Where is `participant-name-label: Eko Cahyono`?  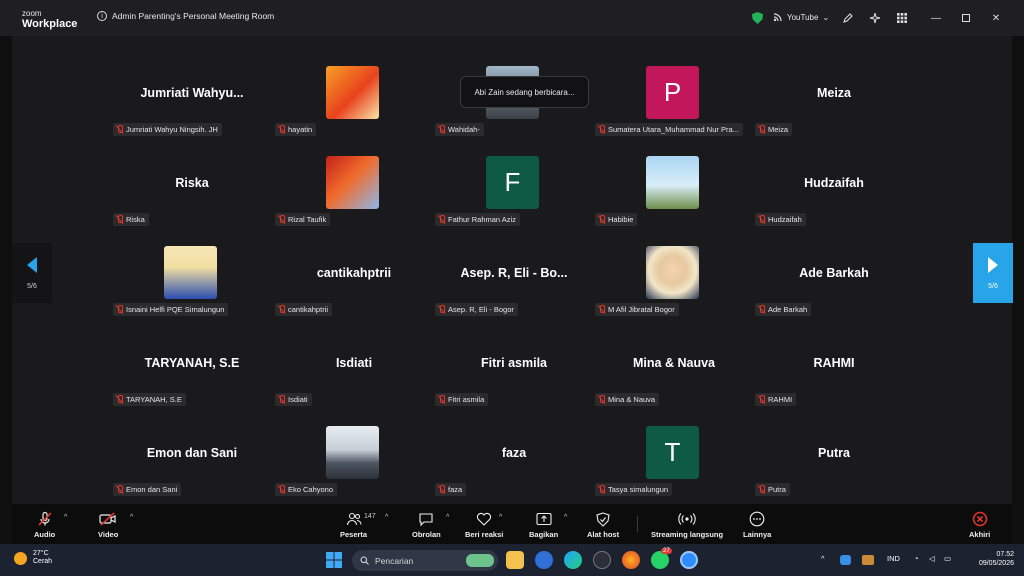
participant-name-label: Eko Cahyono is located at coordinates (311, 489).